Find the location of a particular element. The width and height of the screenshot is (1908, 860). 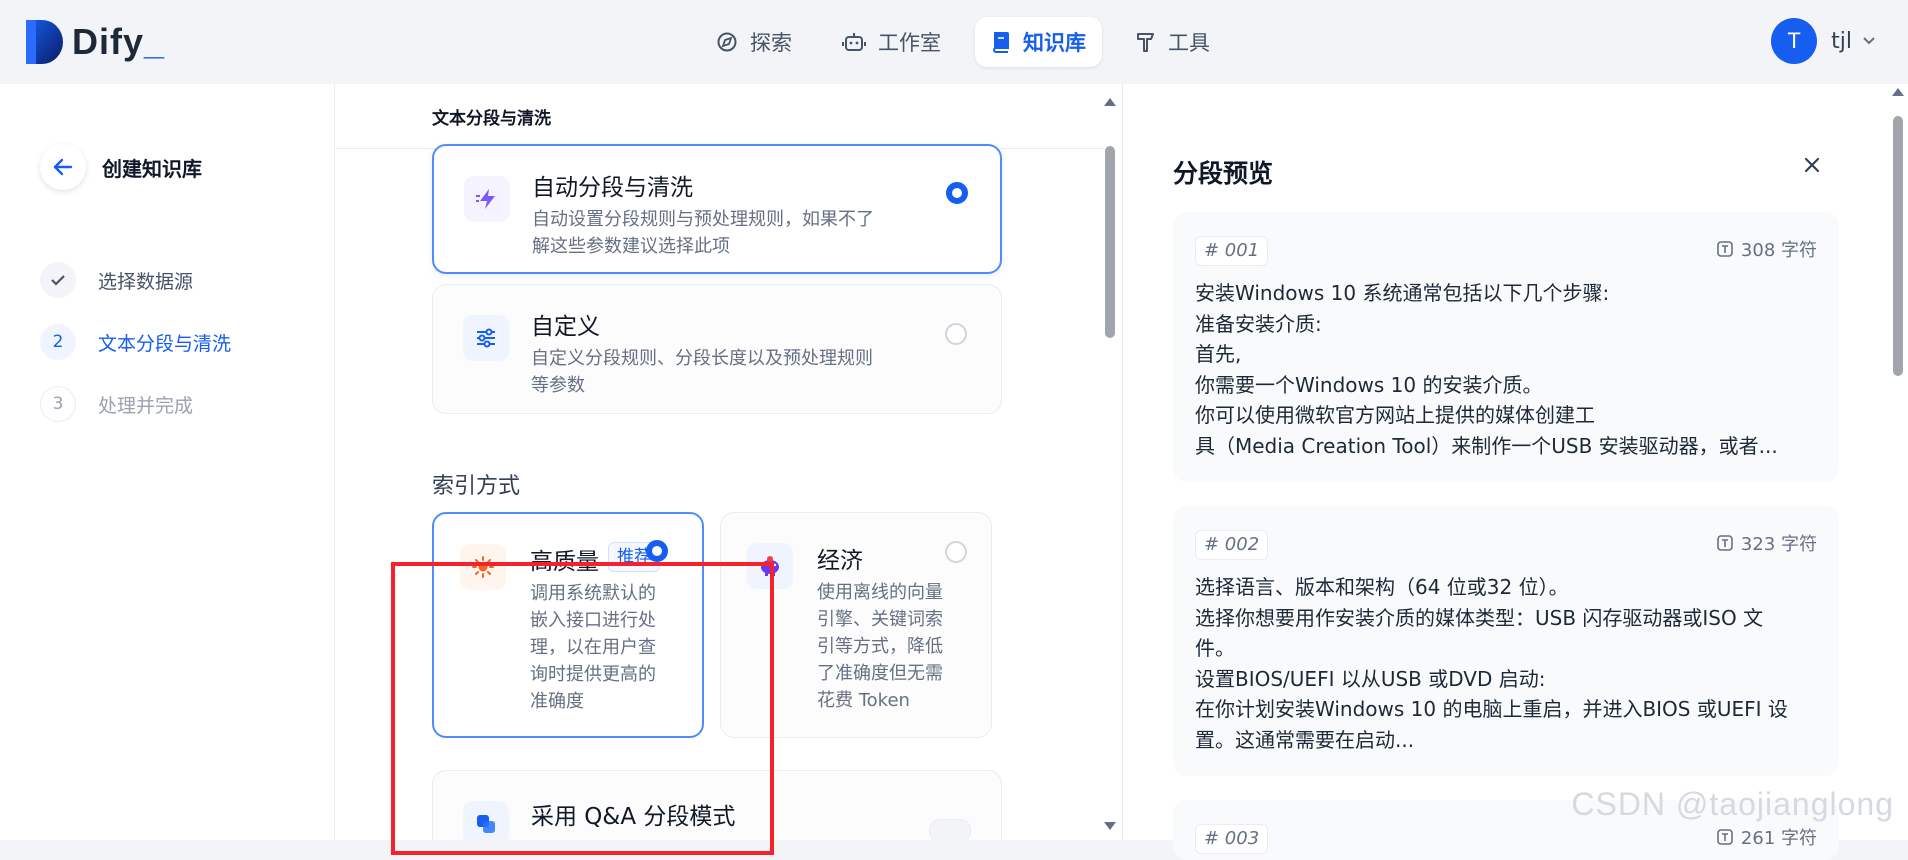

check-icon is located at coordinates (58, 280).